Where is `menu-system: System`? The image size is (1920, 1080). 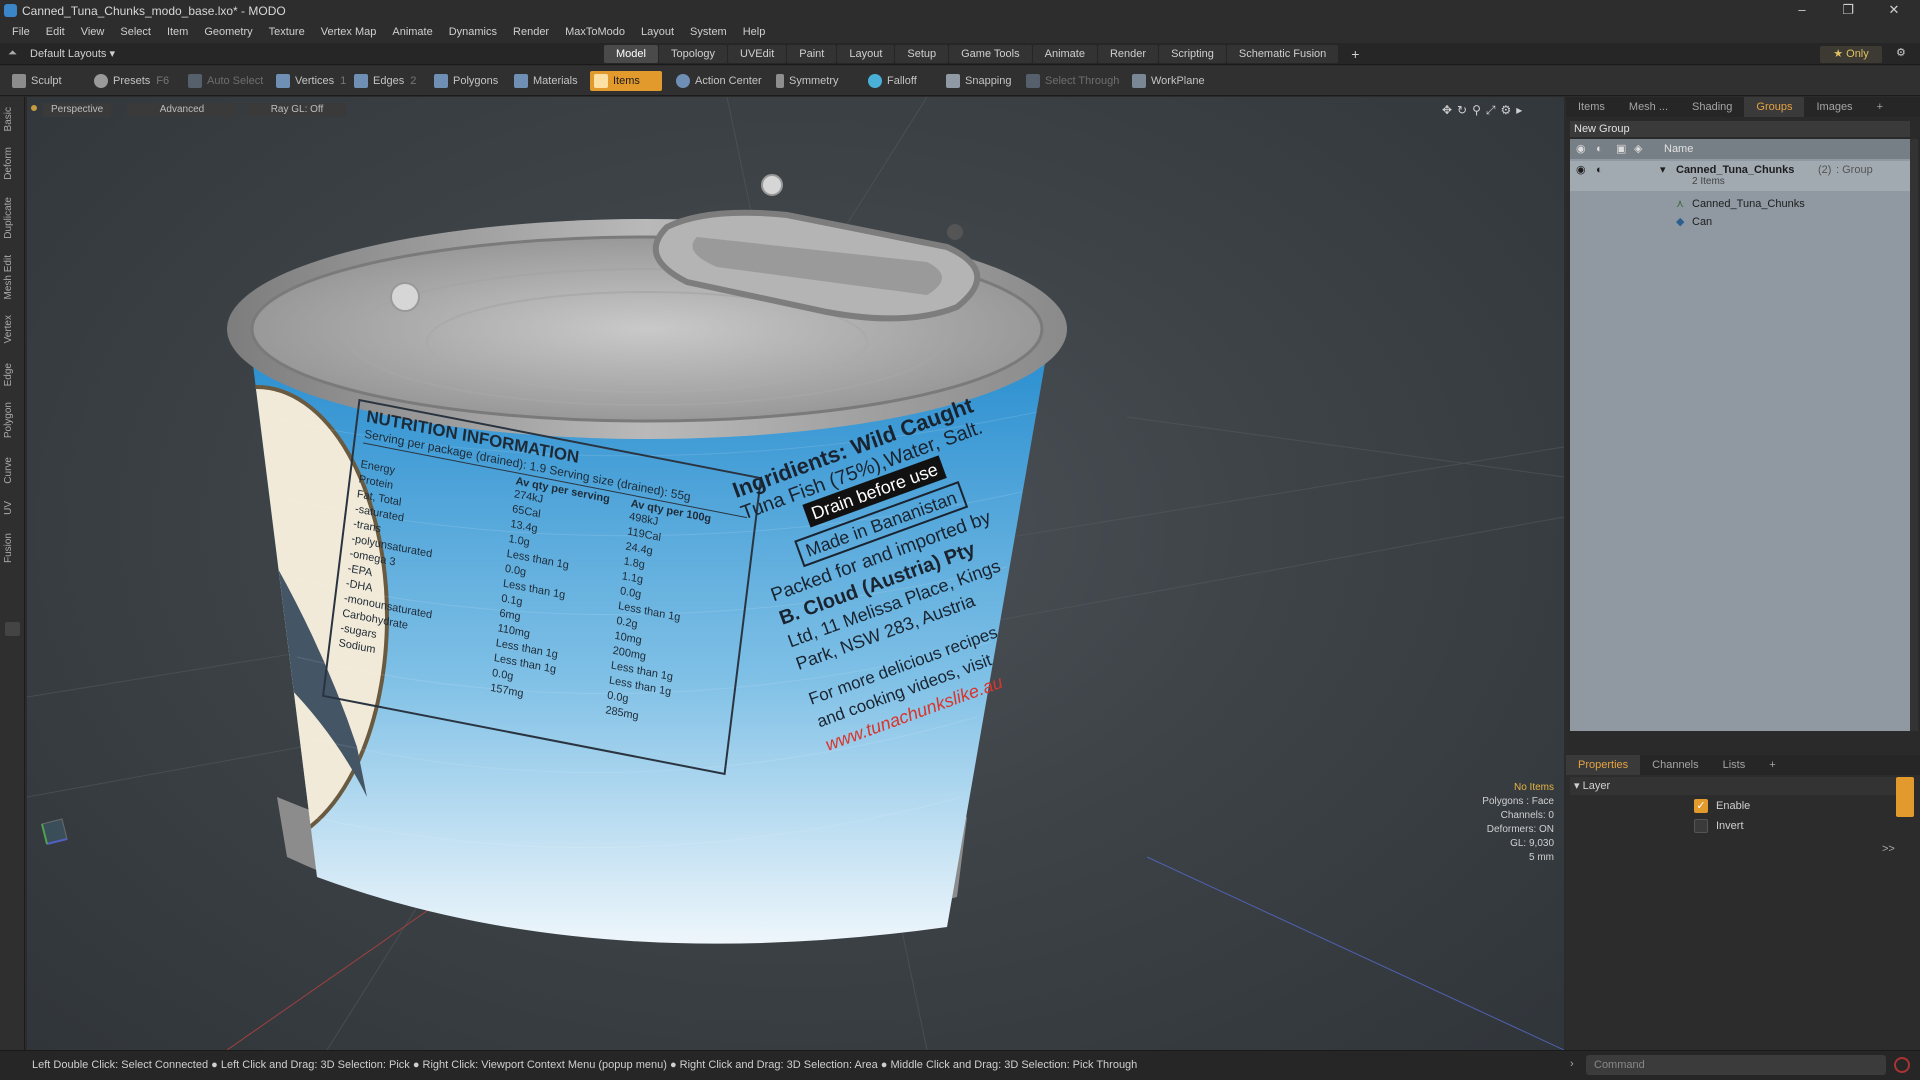 menu-system: System is located at coordinates (708, 32).